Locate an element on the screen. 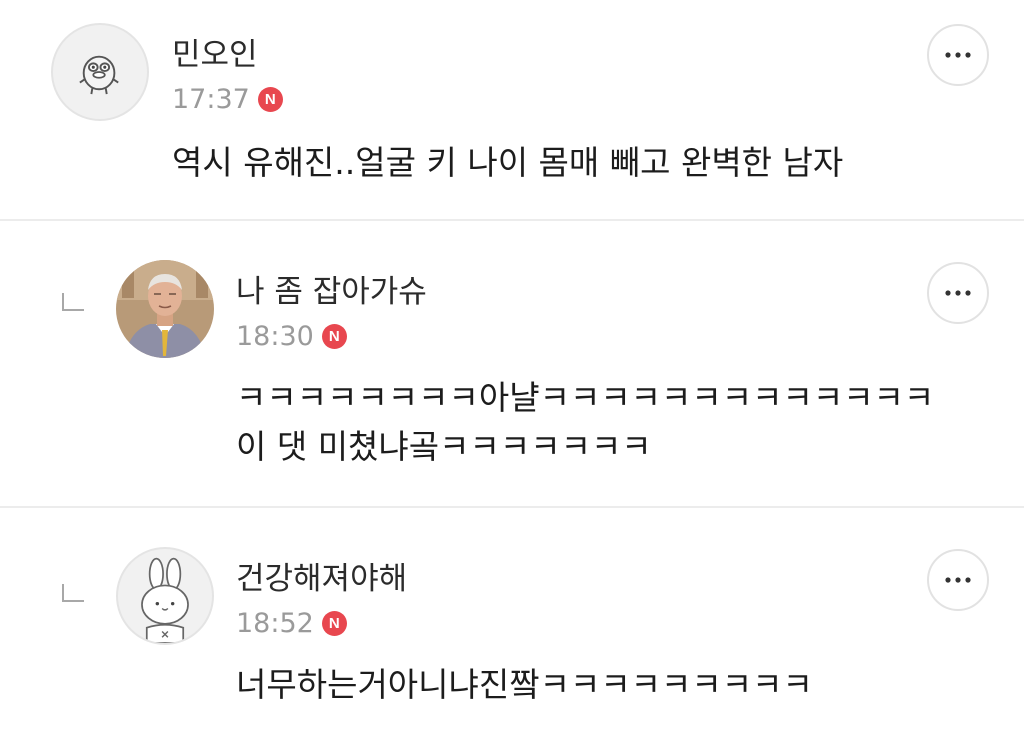 Image resolution: width=1024 pixels, height=742 pixels. comment-time: 18:30 is located at coordinates (275, 336).